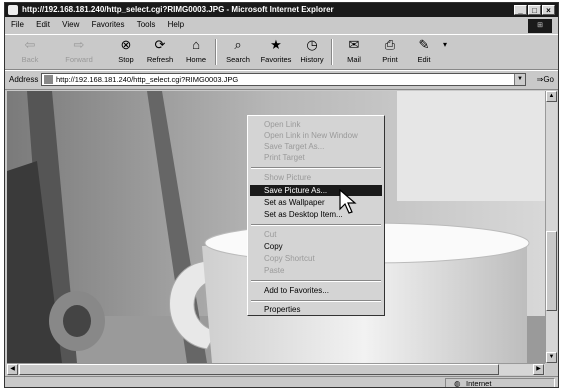 Image resolution: width=565 pixels, height=392 pixels. I want to click on menu-item-copy: Copy, so click(316, 246).